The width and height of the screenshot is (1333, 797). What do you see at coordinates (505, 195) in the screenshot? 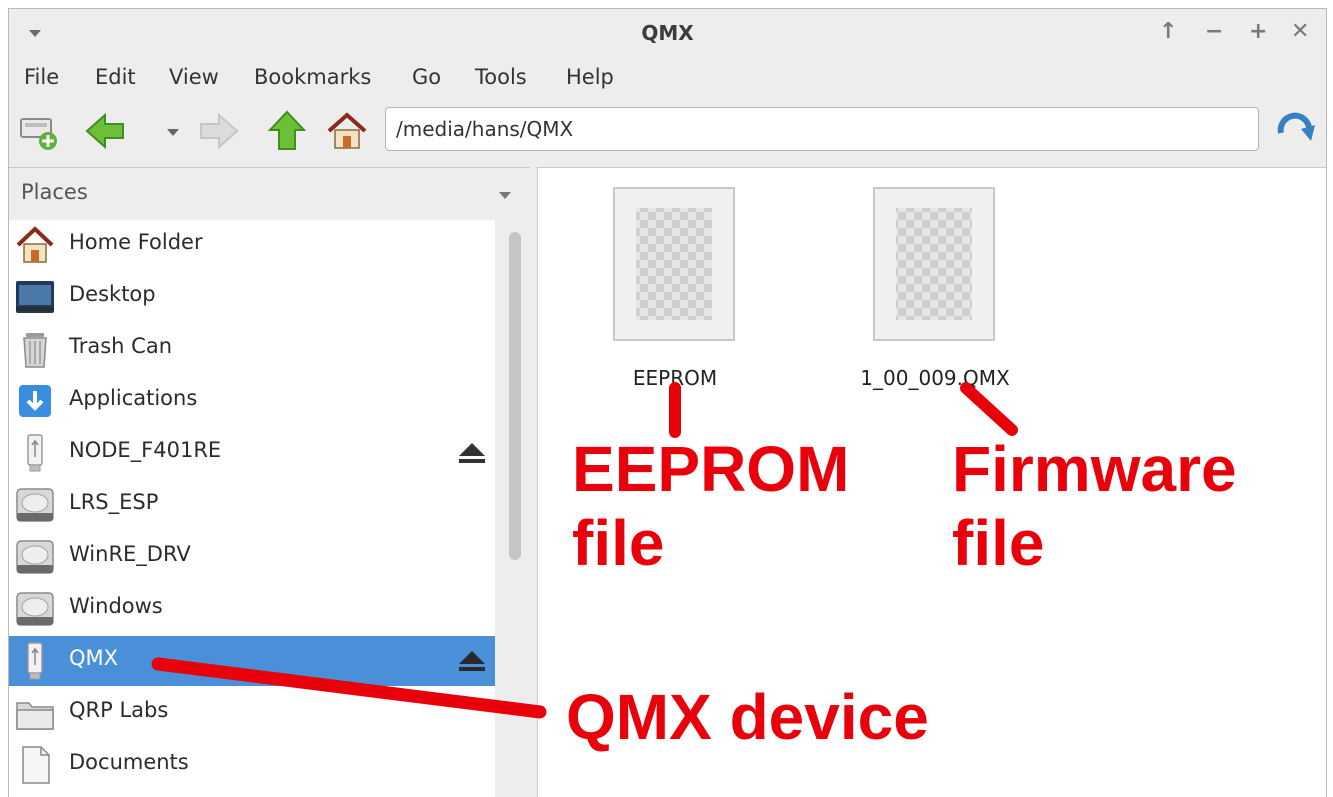
I see `places-dropdown-icon` at bounding box center [505, 195].